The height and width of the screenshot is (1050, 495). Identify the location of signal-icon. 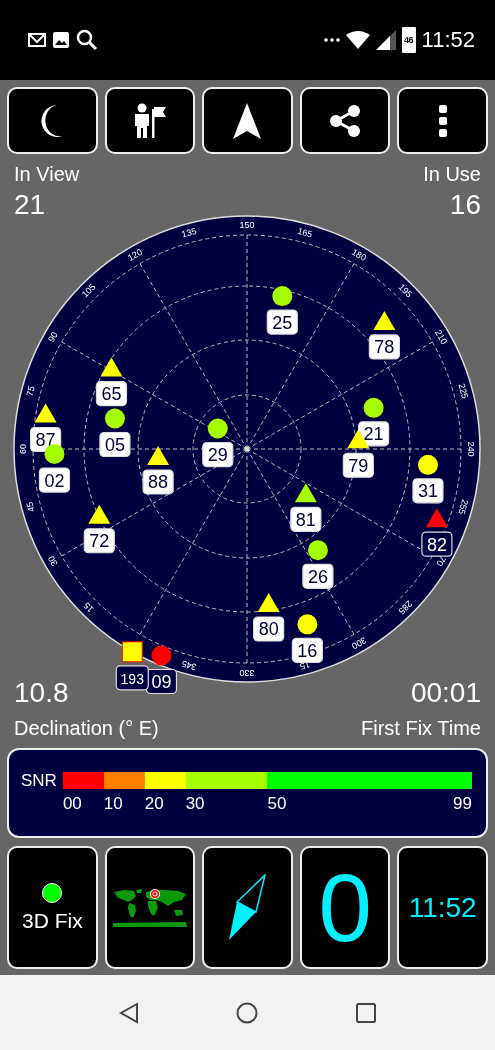
(385, 40).